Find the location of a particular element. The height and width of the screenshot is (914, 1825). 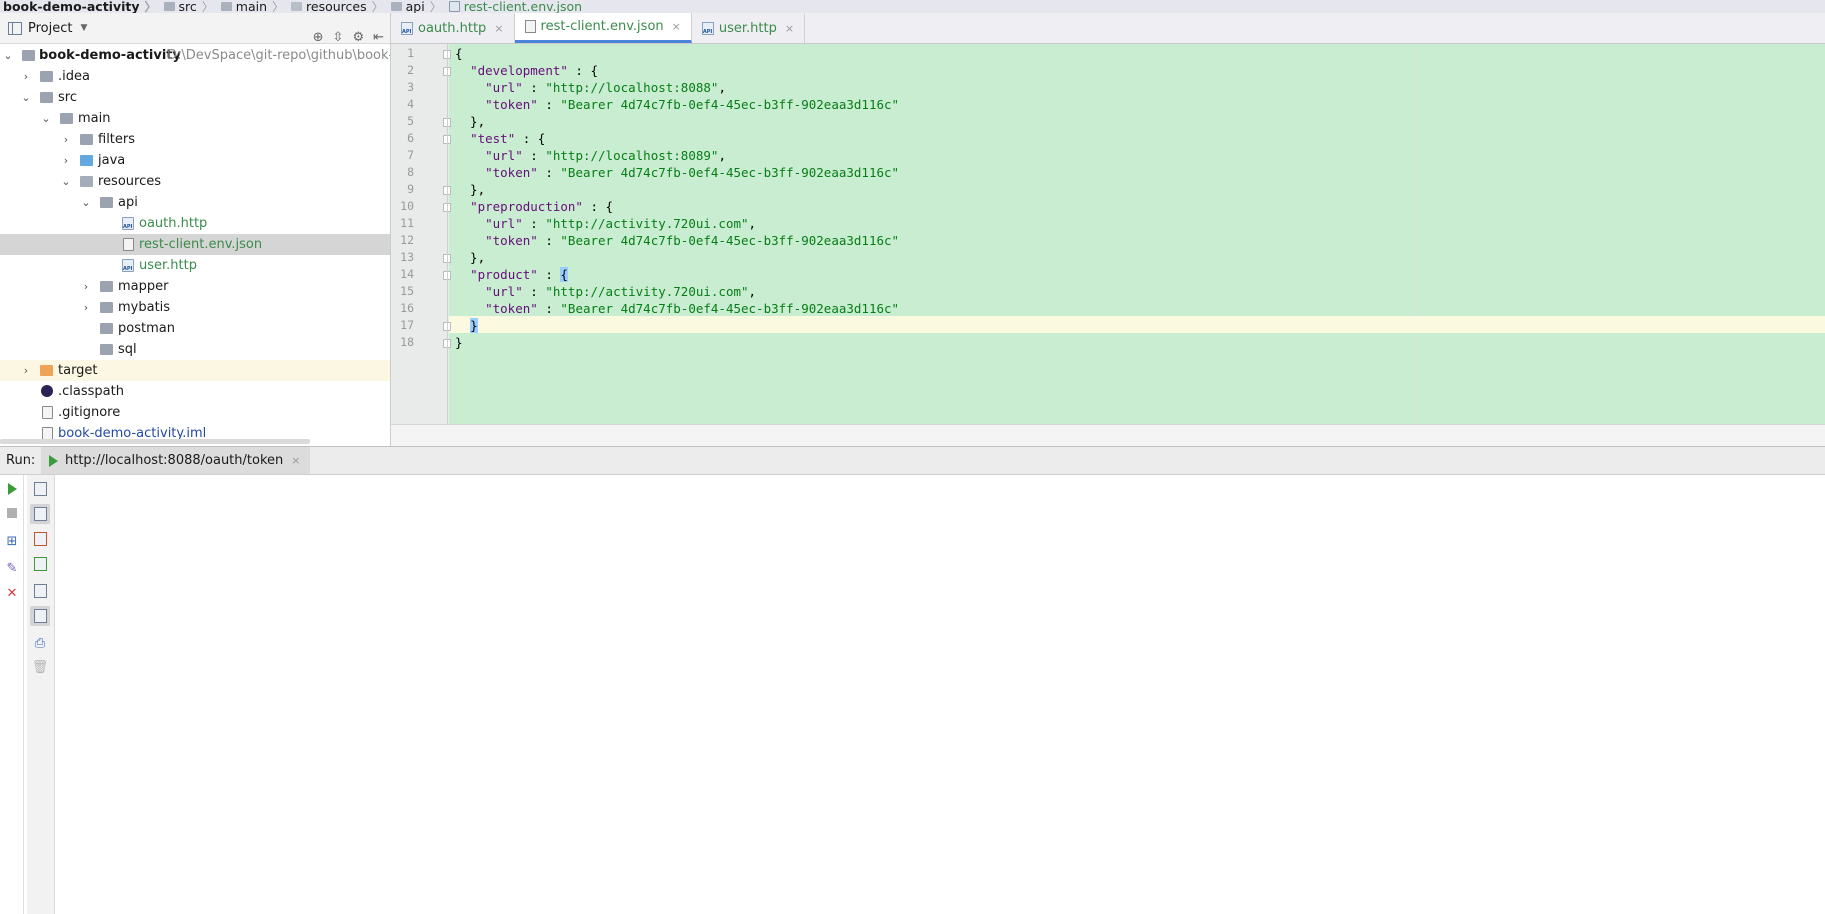

horizontal-scrollbar is located at coordinates (155, 441).